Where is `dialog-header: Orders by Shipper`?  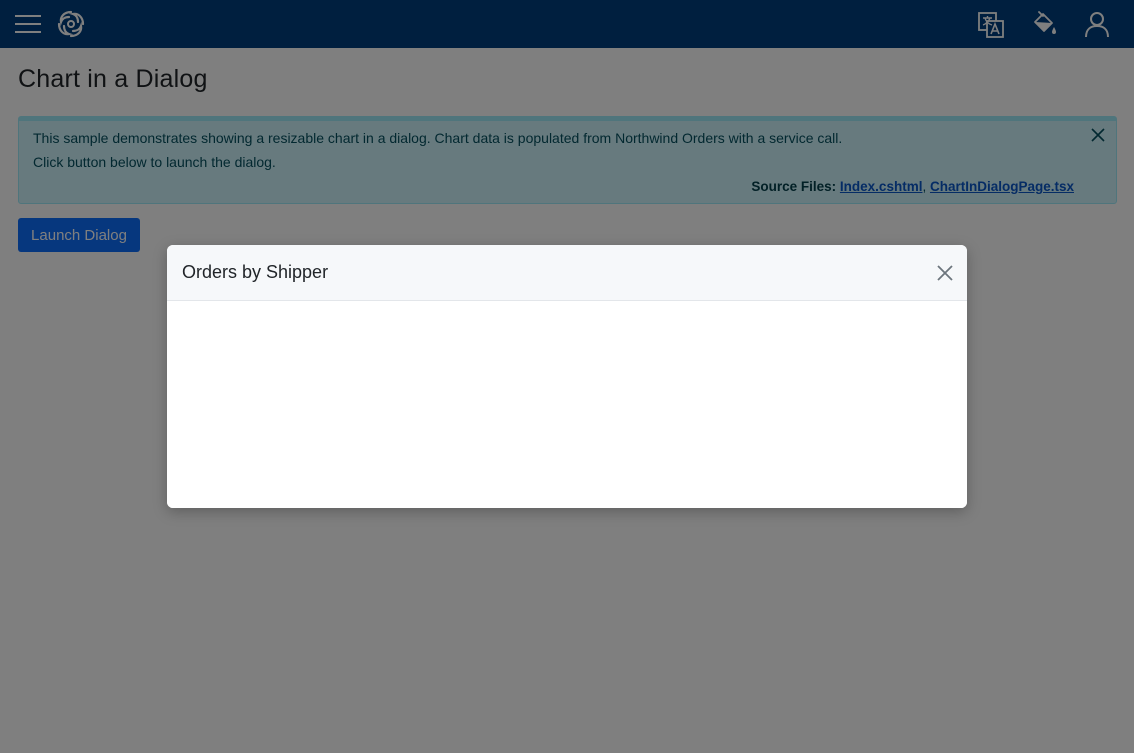
dialog-header: Orders by Shipper is located at coordinates (567, 273).